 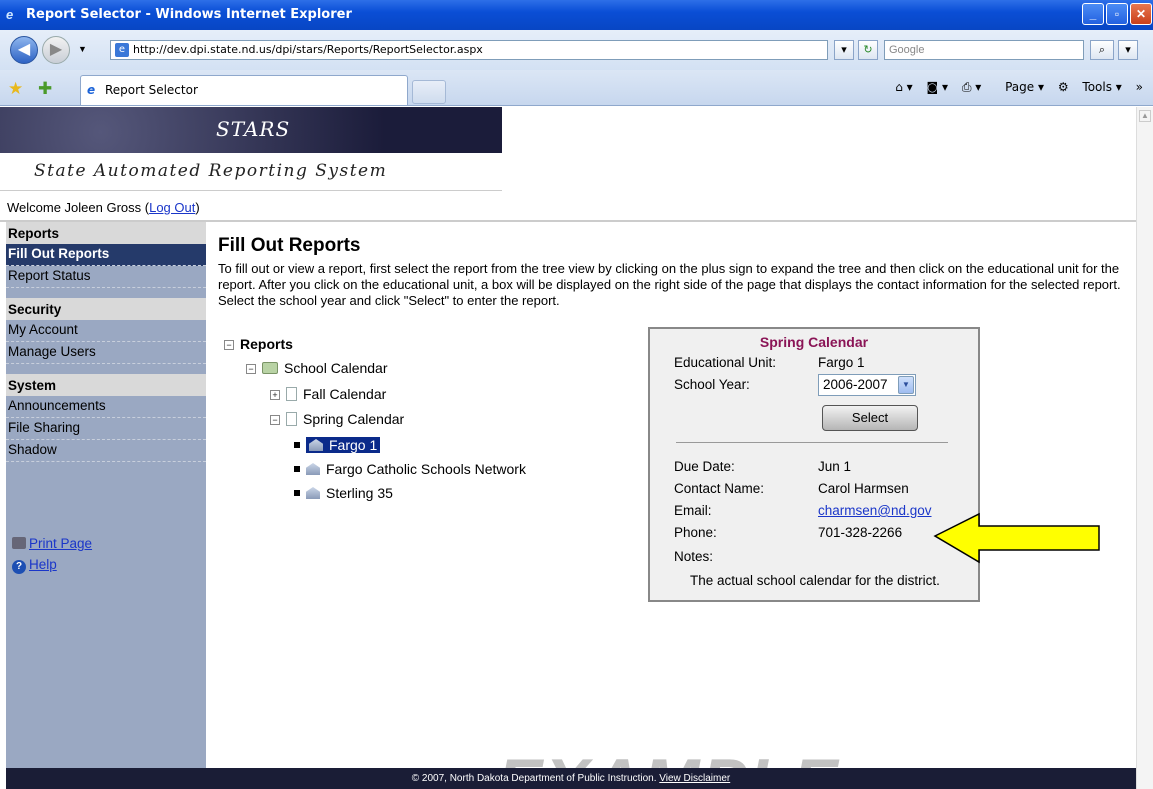 I want to click on yellow-arrow-icon, so click(x=1016, y=538).